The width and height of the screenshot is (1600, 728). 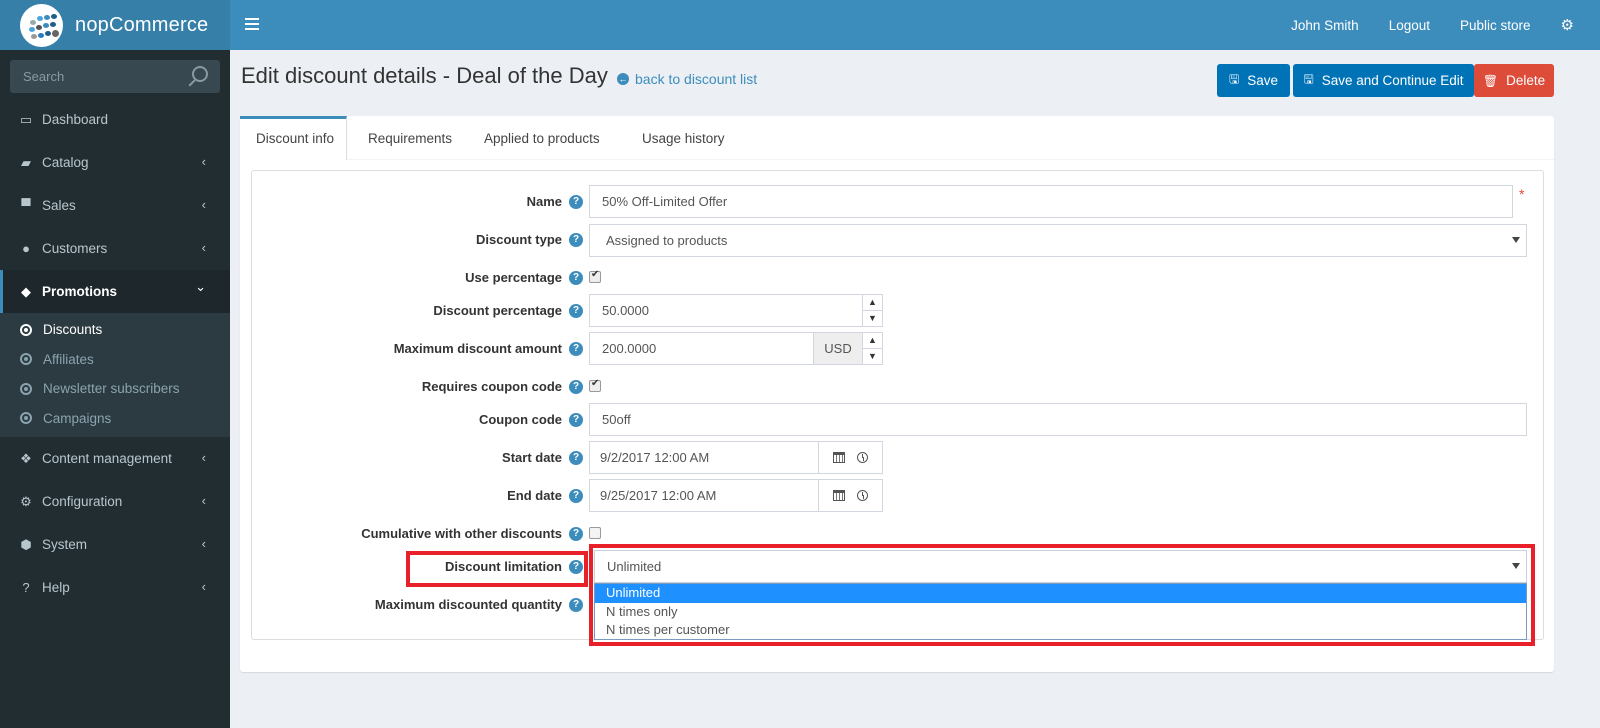 I want to click on start-date-input: 9/2/2017 12:00 AM, so click(x=736, y=457).